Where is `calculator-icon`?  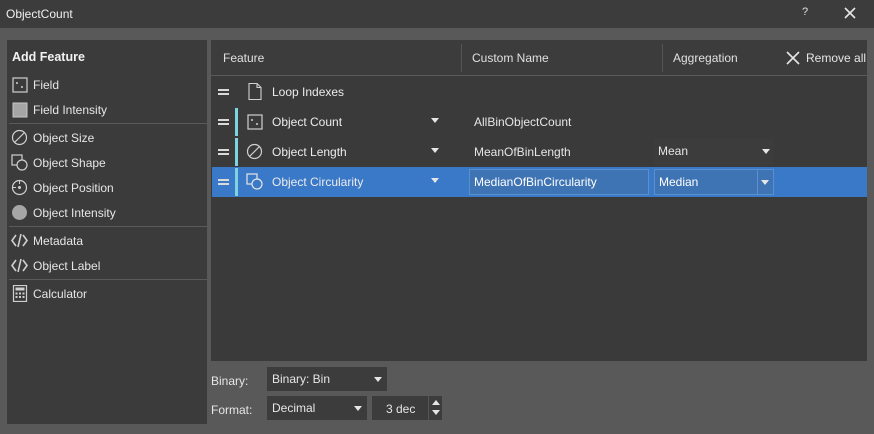 calculator-icon is located at coordinates (19, 293).